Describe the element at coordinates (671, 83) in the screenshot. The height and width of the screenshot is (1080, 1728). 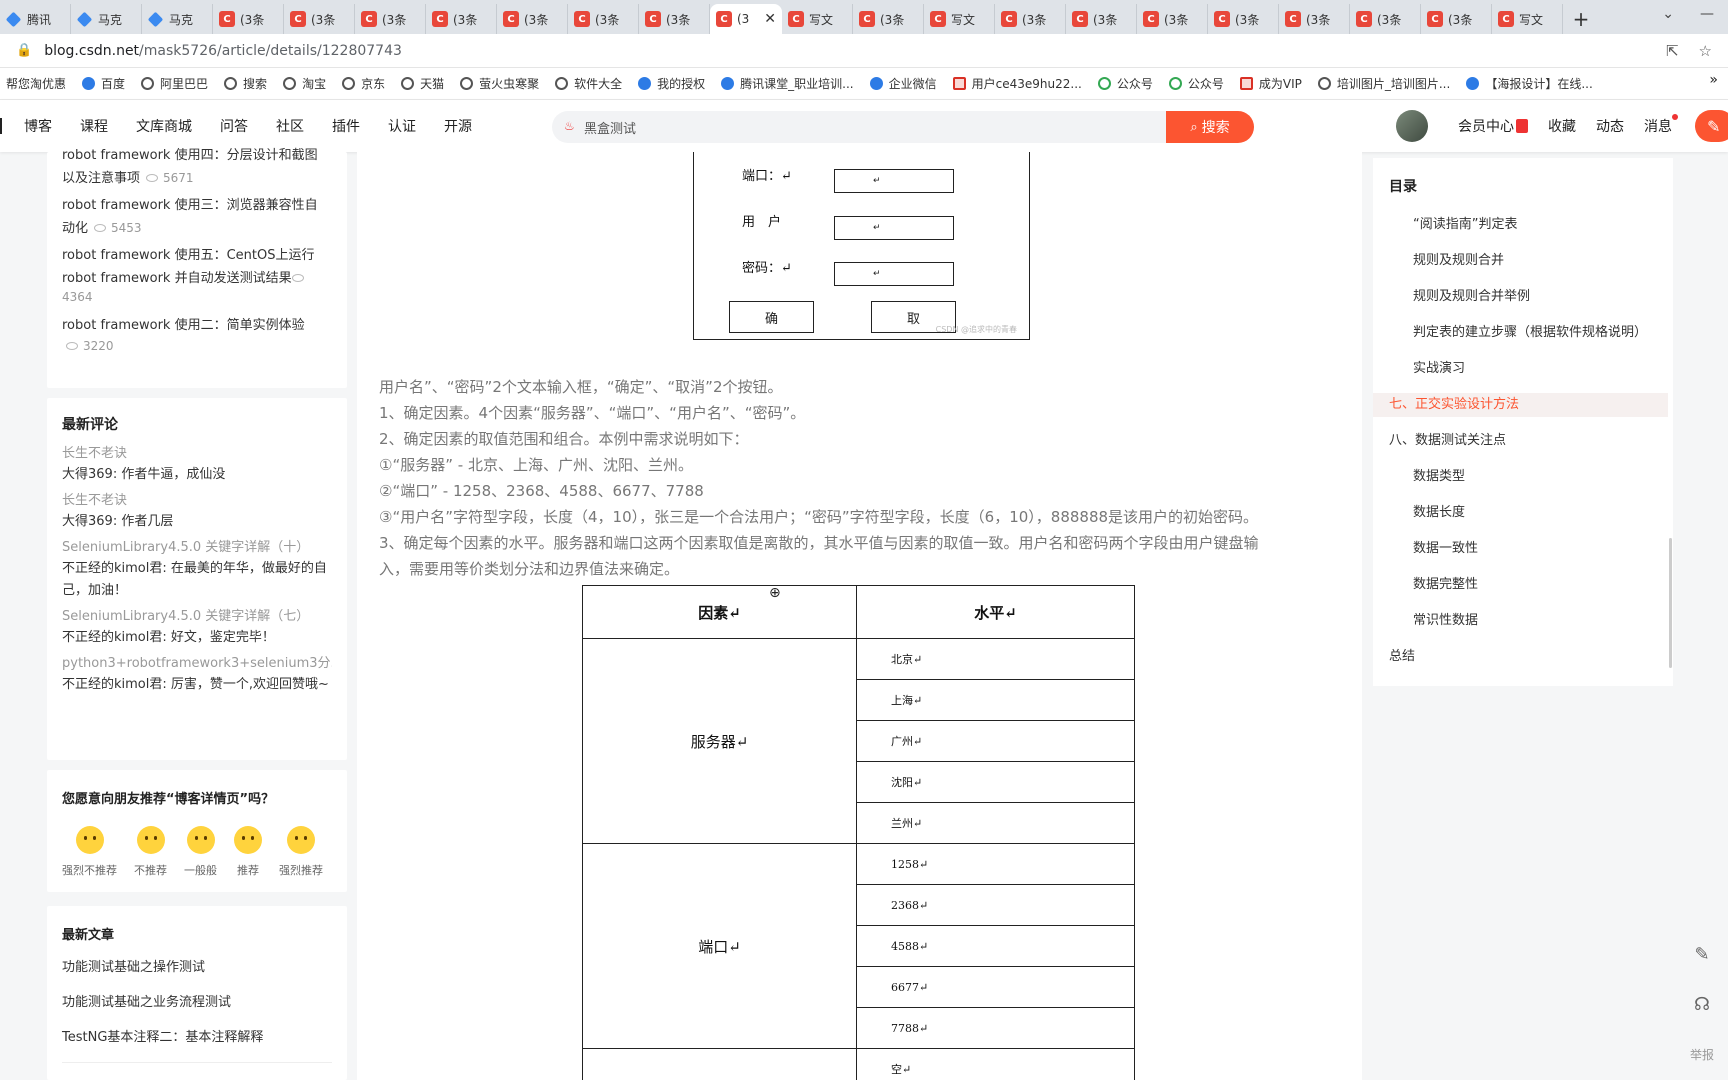
I see `bookmark-item: 我的授权` at that location.